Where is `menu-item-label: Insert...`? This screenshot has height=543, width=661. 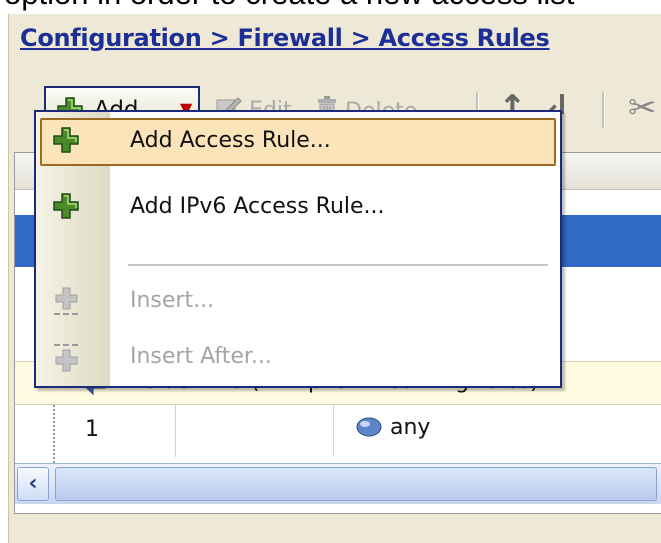
menu-item-label: Insert... is located at coordinates (172, 300).